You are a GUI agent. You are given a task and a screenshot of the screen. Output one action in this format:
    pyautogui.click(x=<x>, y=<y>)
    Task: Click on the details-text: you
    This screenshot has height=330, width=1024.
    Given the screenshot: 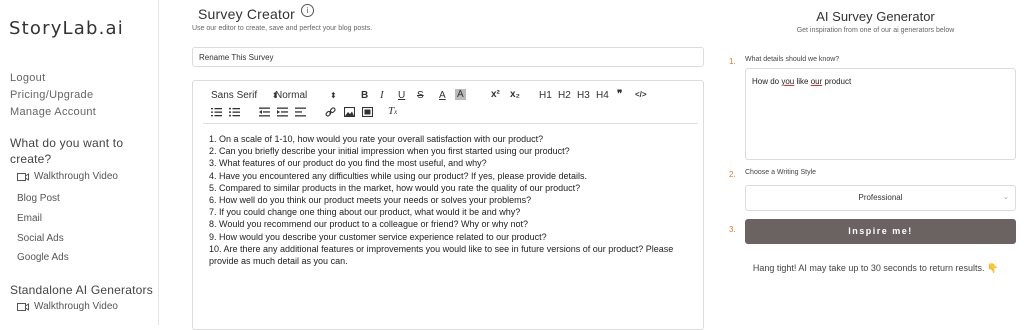 What is the action you would take?
    pyautogui.click(x=788, y=81)
    